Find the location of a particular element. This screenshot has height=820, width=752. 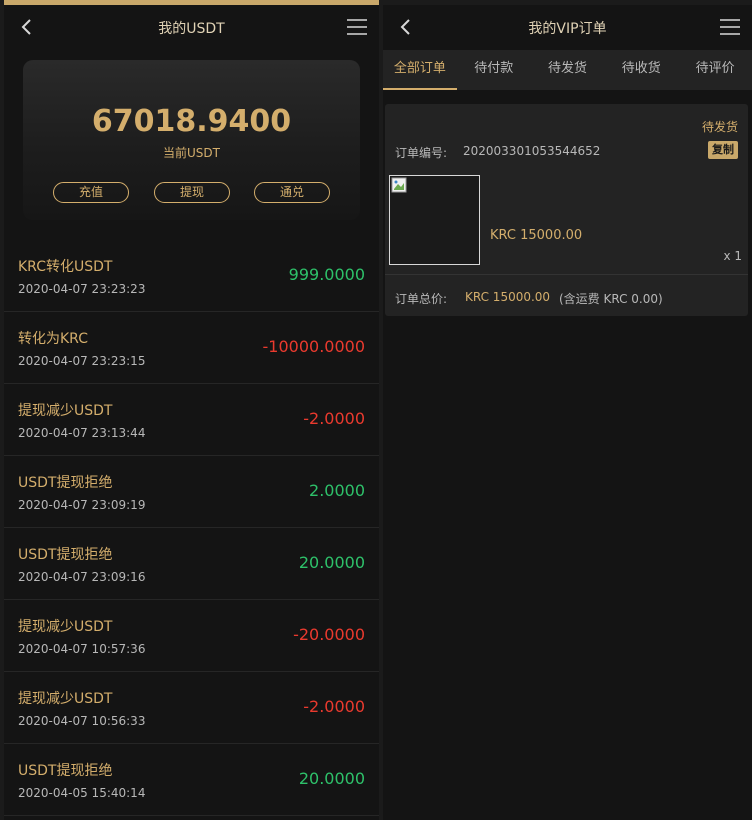

order-shipping-note: (含运费 KRC 0.00) is located at coordinates (611, 299).